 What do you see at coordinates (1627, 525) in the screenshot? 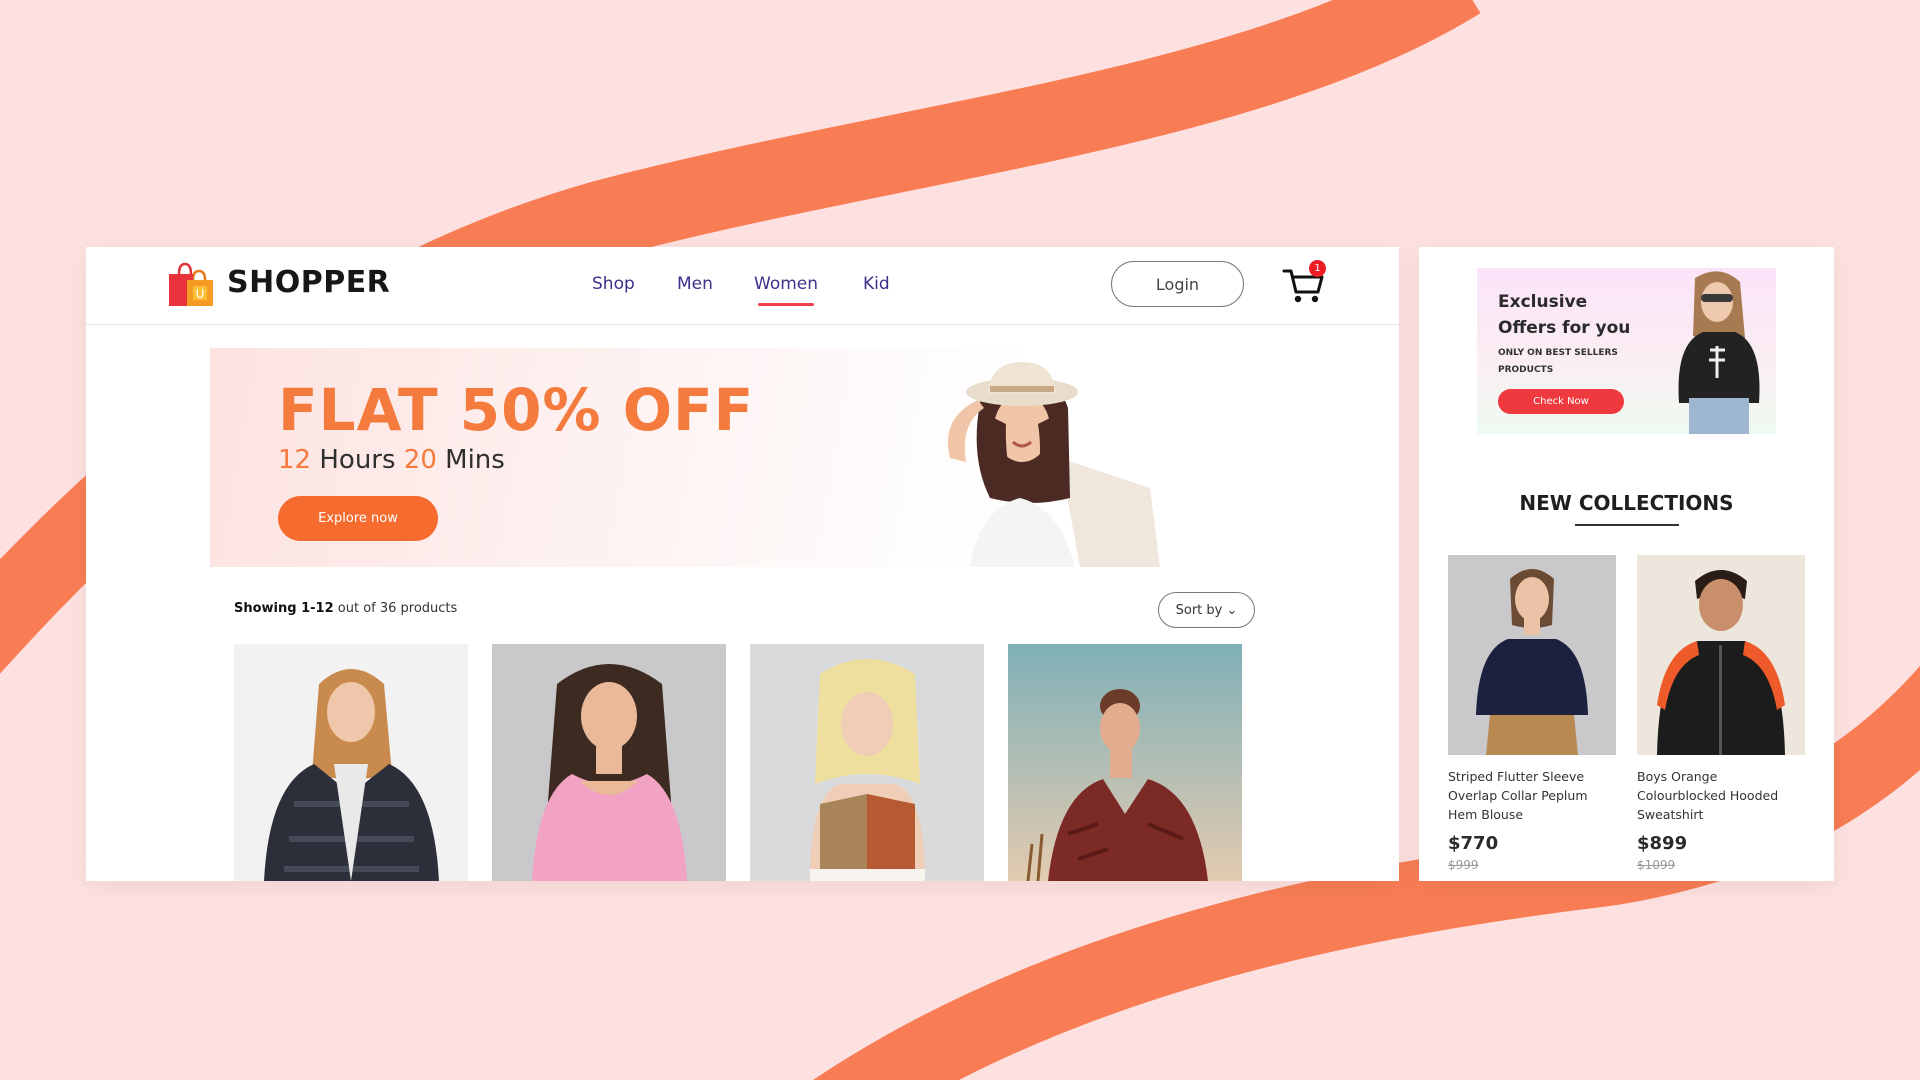
I see `title-underline` at bounding box center [1627, 525].